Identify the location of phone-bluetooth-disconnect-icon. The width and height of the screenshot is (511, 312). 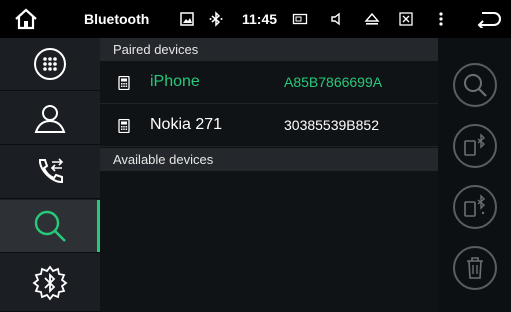
(475, 205).